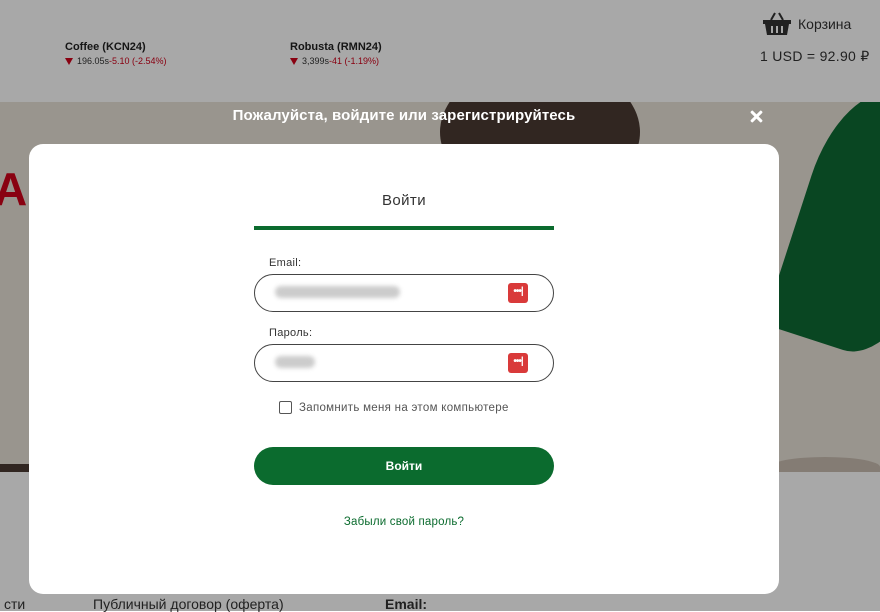 This screenshot has height=612, width=880. Describe the element at coordinates (291, 333) in the screenshot. I see `password-label: Пароль:` at that location.